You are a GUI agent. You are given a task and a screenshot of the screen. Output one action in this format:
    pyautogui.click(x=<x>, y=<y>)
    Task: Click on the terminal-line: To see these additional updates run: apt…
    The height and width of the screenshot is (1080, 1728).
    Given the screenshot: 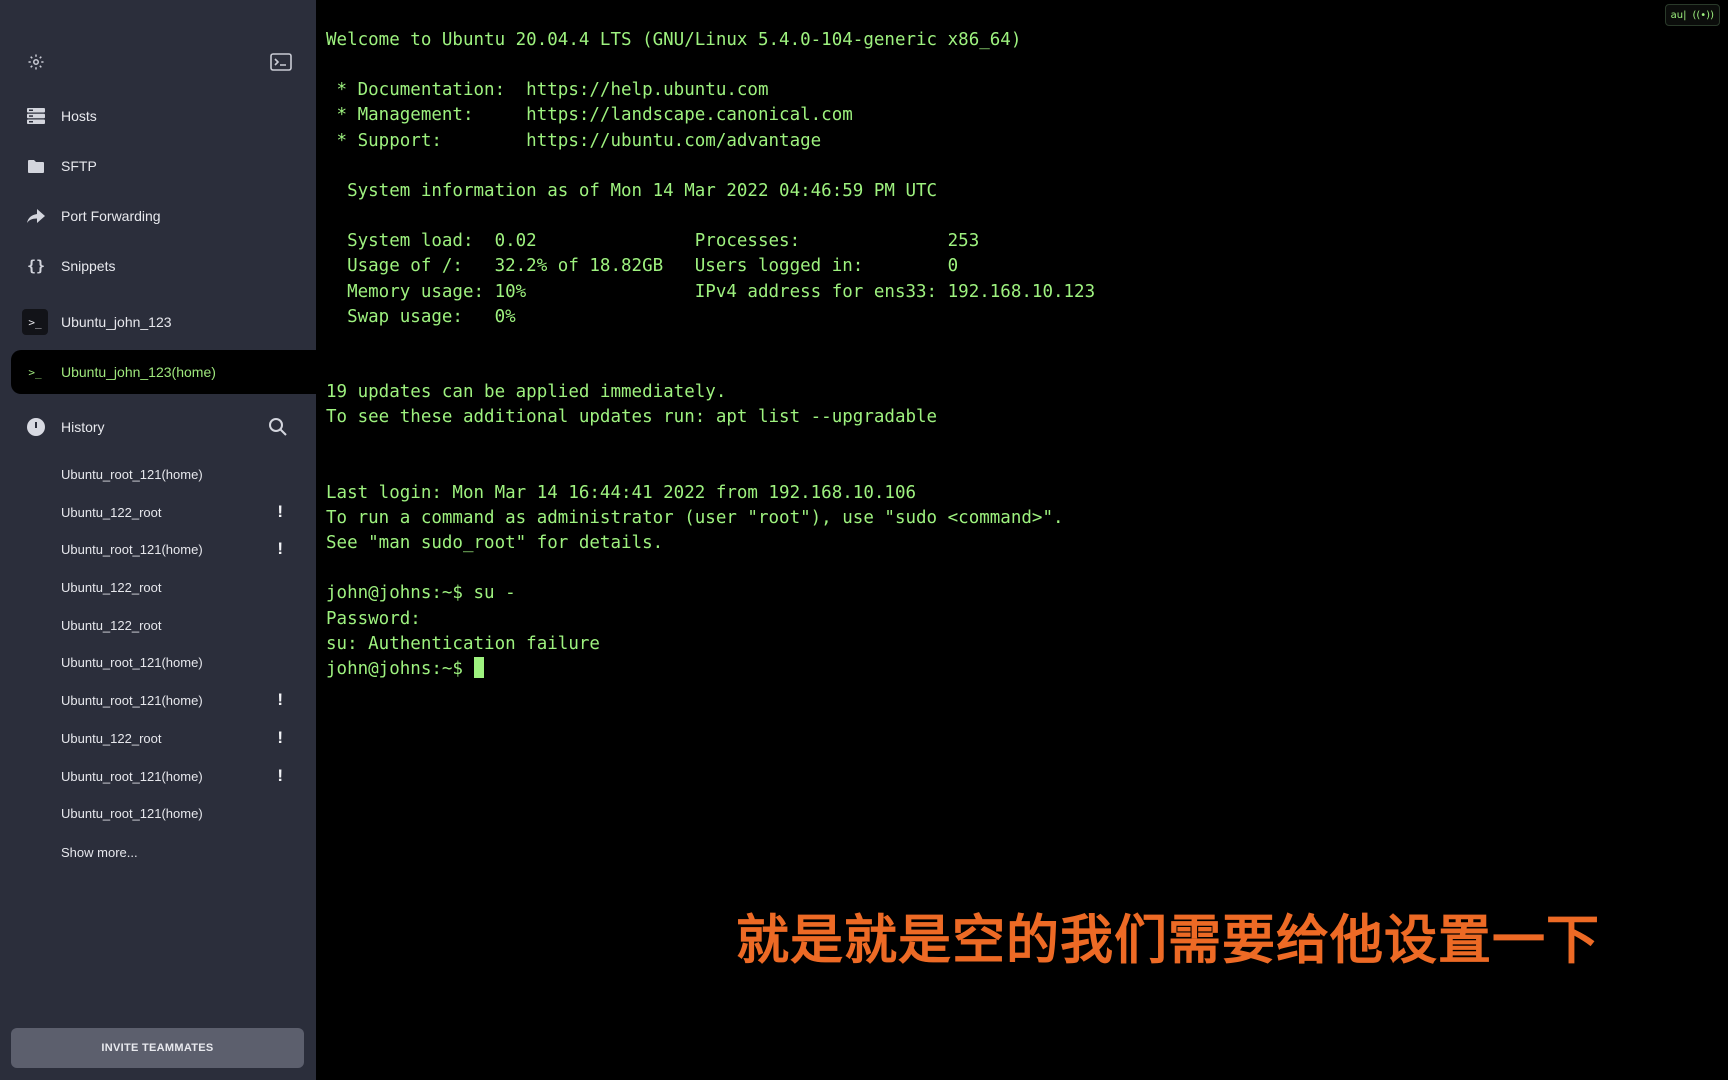 What is the action you would take?
    pyautogui.click(x=632, y=417)
    